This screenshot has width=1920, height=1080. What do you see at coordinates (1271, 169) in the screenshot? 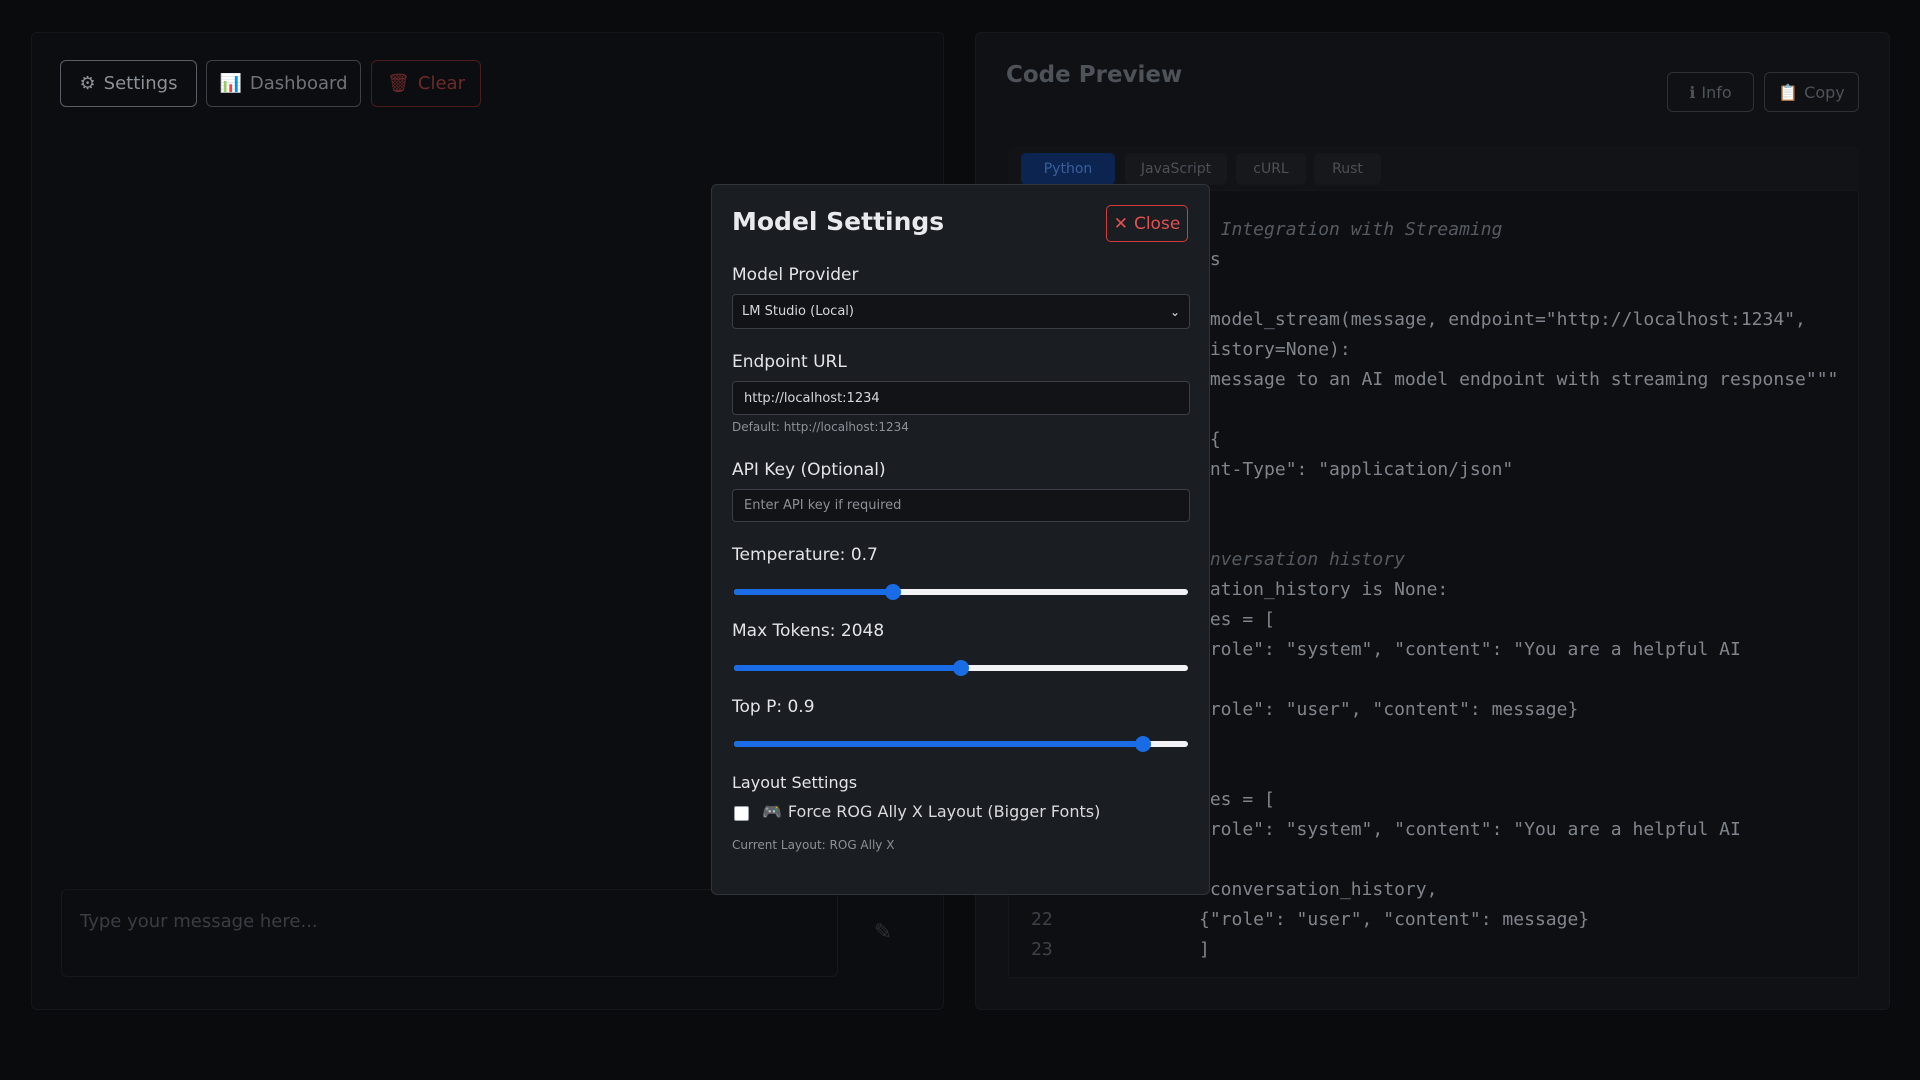
I see `tab-curl: cURL` at bounding box center [1271, 169].